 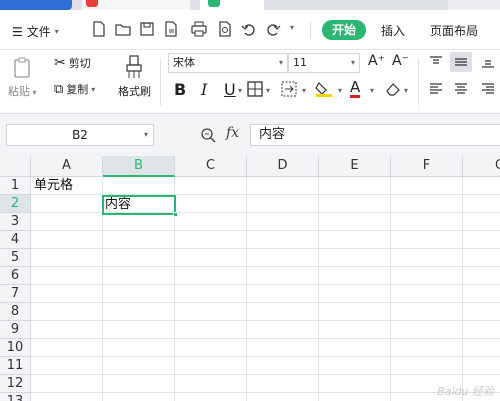 I want to click on format-painter-icon, so click(x=134, y=67).